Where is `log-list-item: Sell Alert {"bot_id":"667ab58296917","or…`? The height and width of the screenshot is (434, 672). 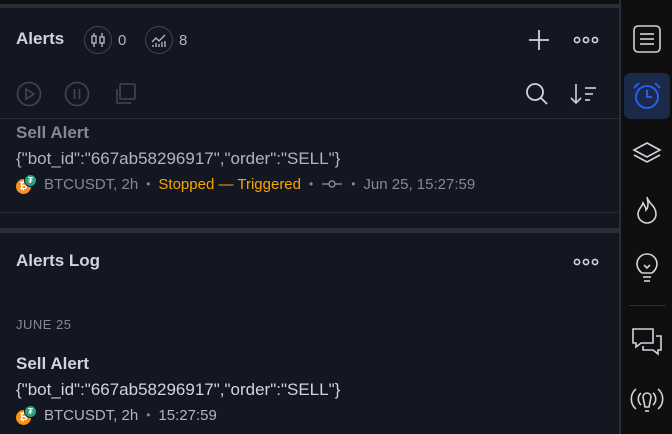
log-list-item: Sell Alert {"bot_id":"667ab58296917","or… is located at coordinates (311, 389).